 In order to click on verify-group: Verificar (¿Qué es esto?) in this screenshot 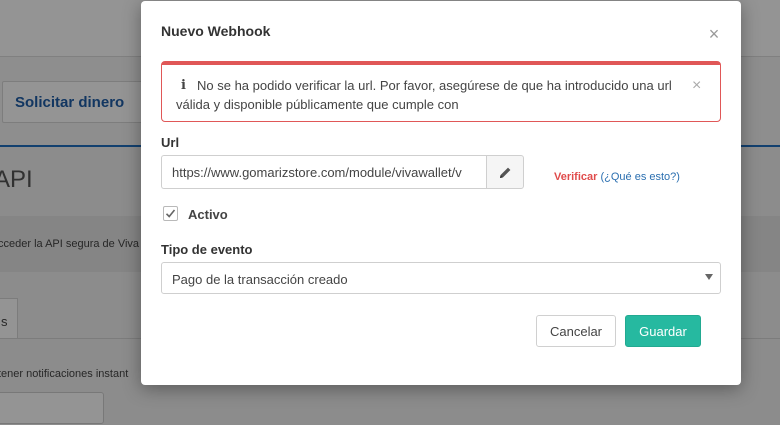, I will do `click(617, 177)`.